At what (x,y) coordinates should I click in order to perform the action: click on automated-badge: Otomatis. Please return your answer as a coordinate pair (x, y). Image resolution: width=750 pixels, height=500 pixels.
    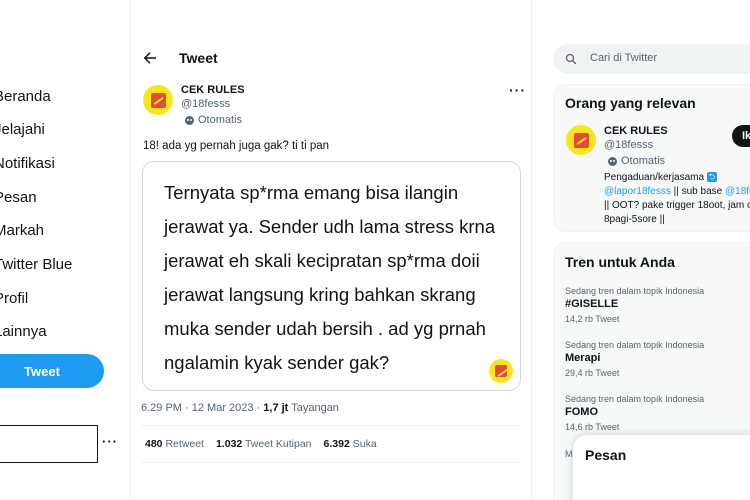
    Looking at the image, I should click on (213, 120).